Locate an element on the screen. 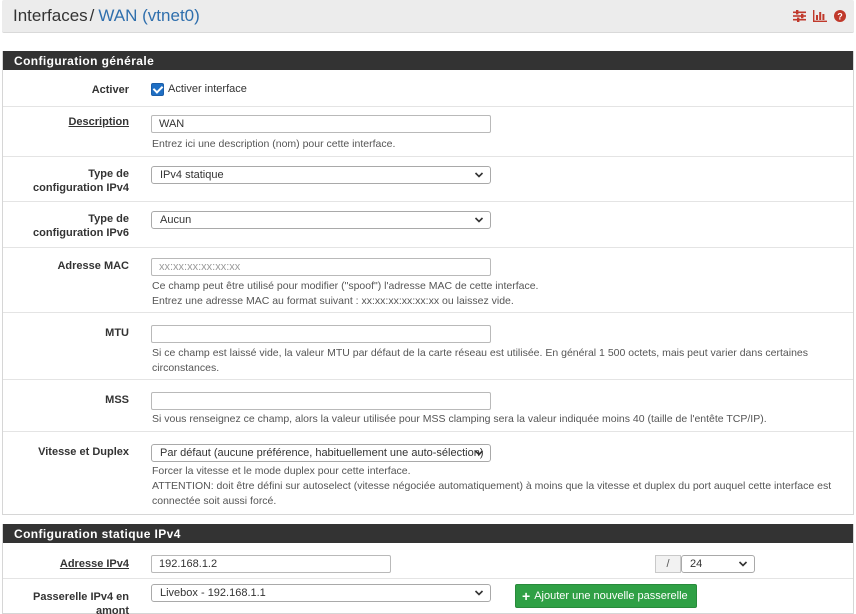 The image size is (856, 614). add-gateway-button: + Ajouter une nouvelle passerelle is located at coordinates (606, 596).